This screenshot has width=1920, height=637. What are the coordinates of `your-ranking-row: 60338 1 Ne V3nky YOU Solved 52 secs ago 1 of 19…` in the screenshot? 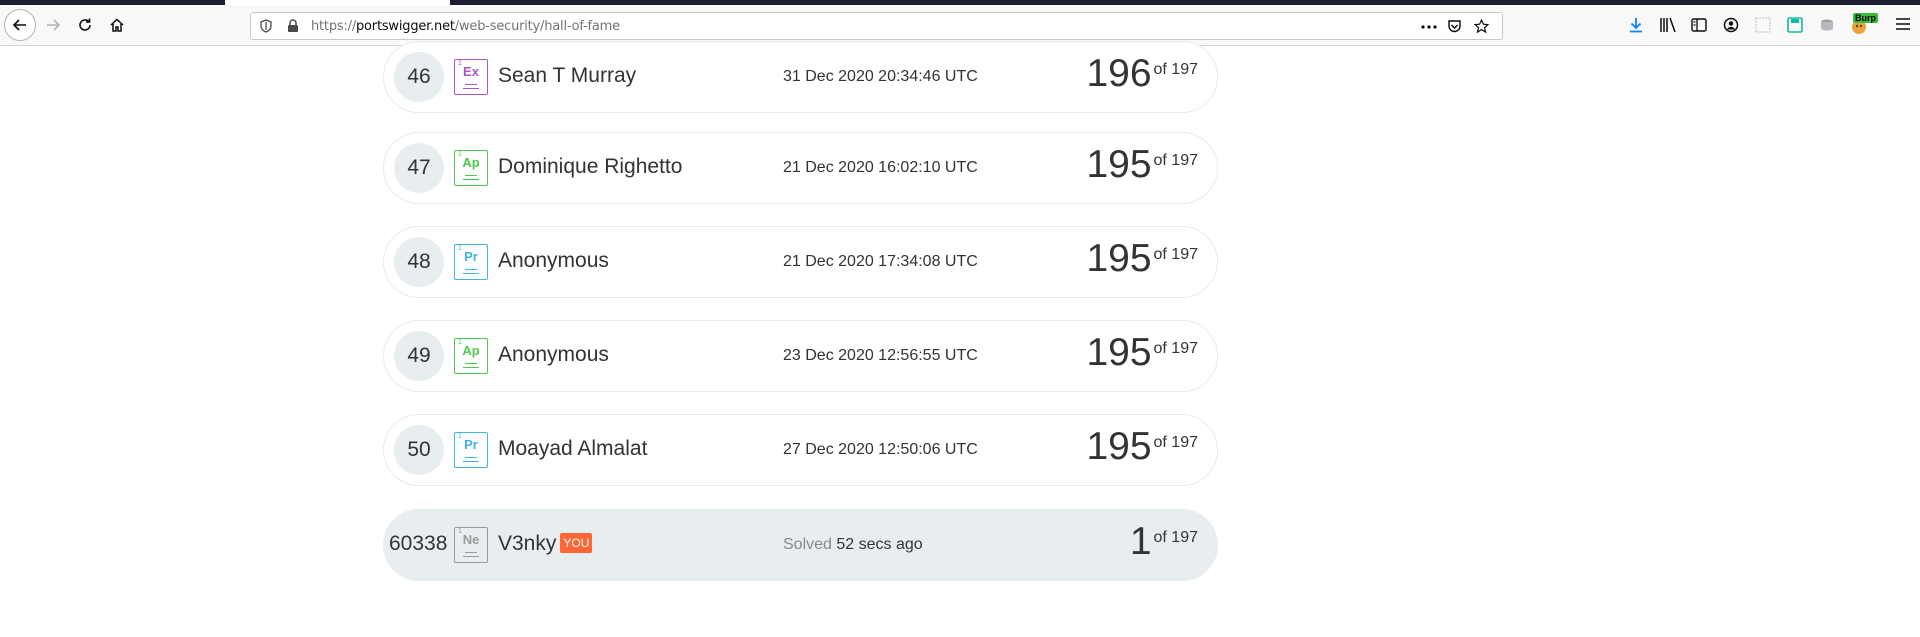 It's located at (800, 545).